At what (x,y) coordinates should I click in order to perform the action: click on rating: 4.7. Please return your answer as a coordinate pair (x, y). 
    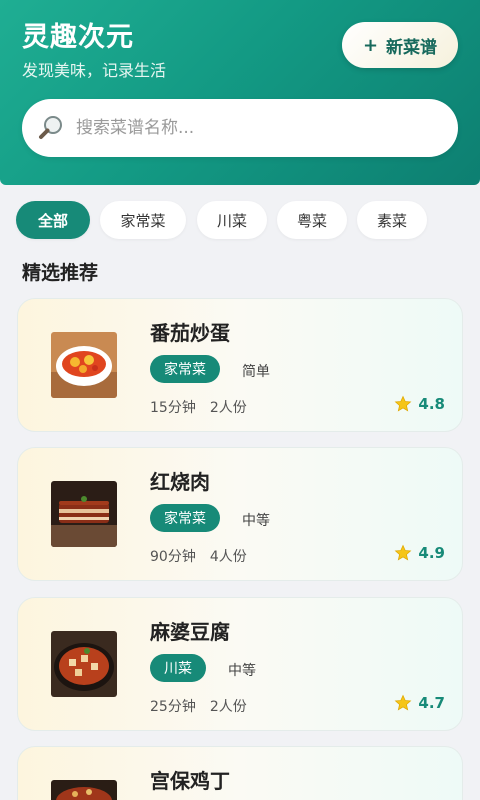
    Looking at the image, I should click on (419, 703).